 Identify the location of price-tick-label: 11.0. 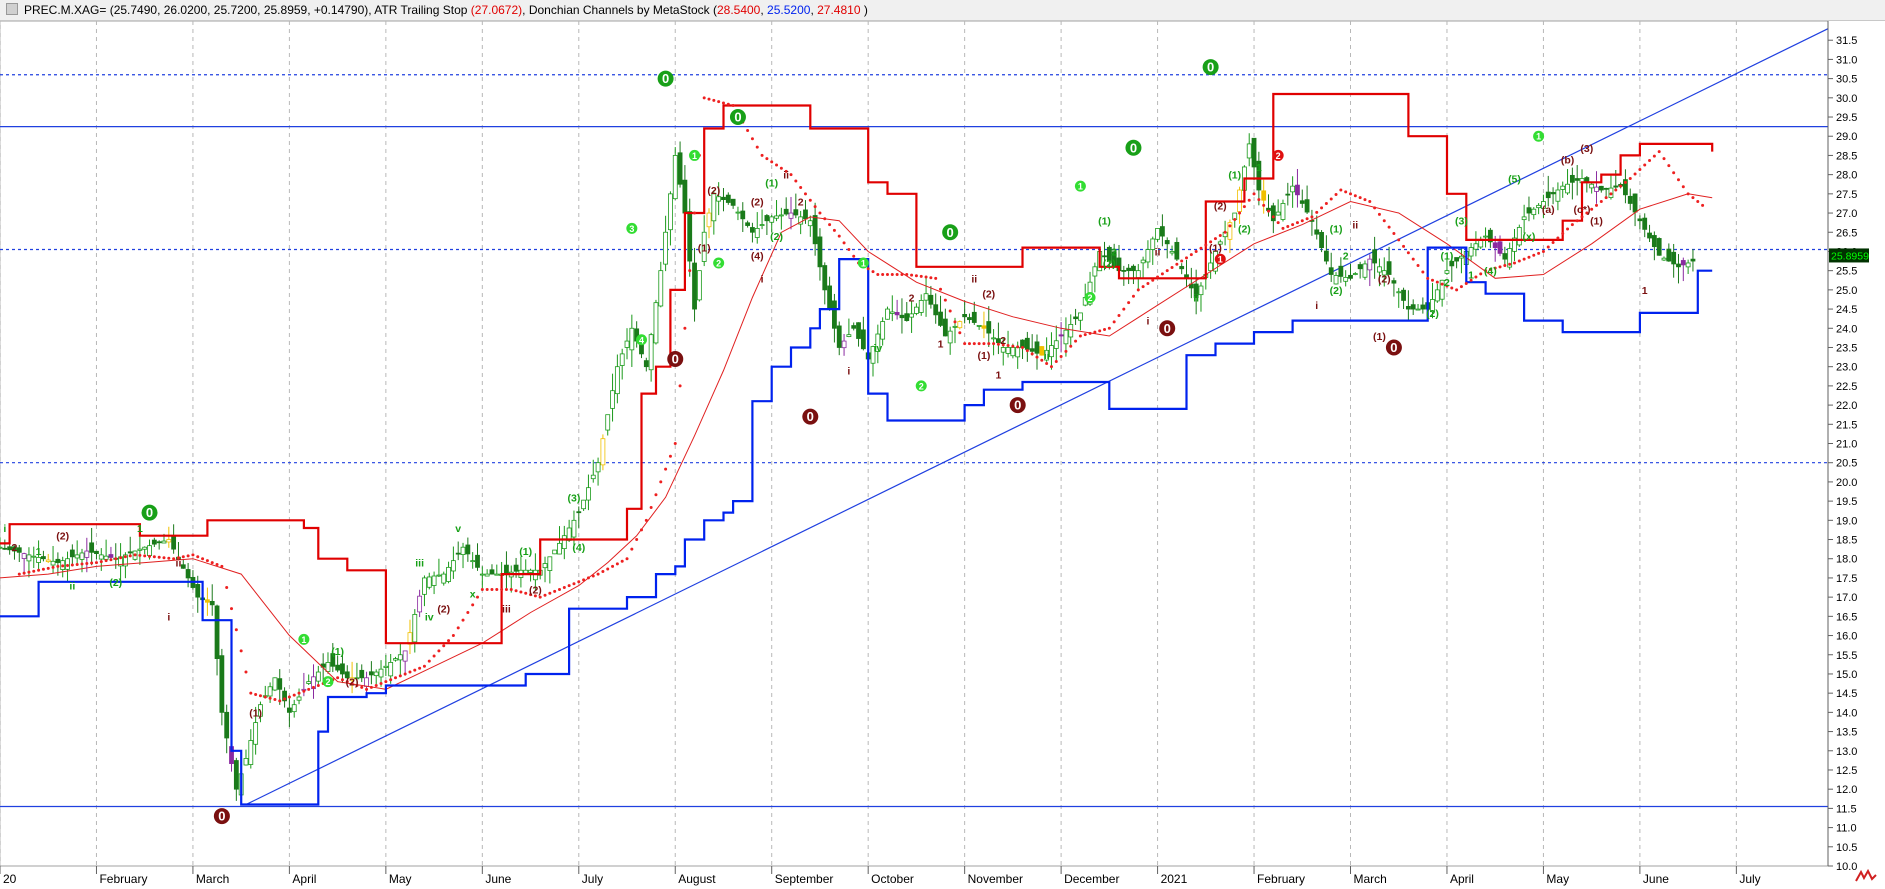
(1846, 829).